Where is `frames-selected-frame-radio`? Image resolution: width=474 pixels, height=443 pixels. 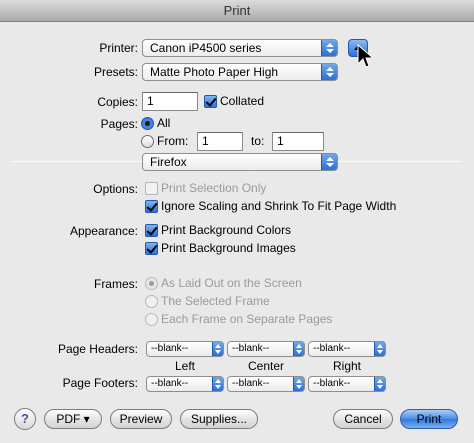 frames-selected-frame-radio is located at coordinates (151, 301).